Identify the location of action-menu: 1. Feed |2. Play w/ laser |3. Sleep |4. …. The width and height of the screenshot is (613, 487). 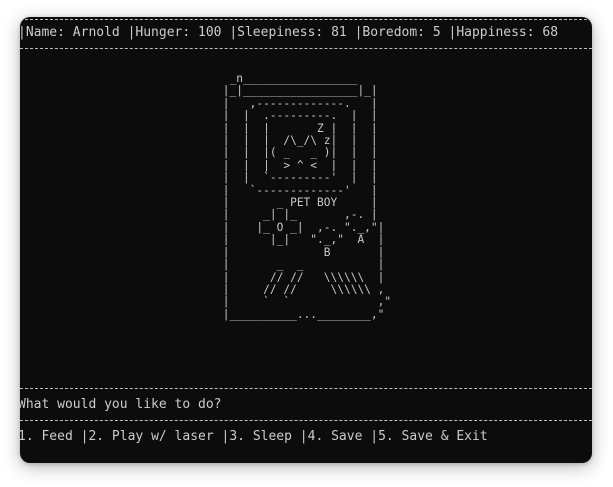
(254, 437).